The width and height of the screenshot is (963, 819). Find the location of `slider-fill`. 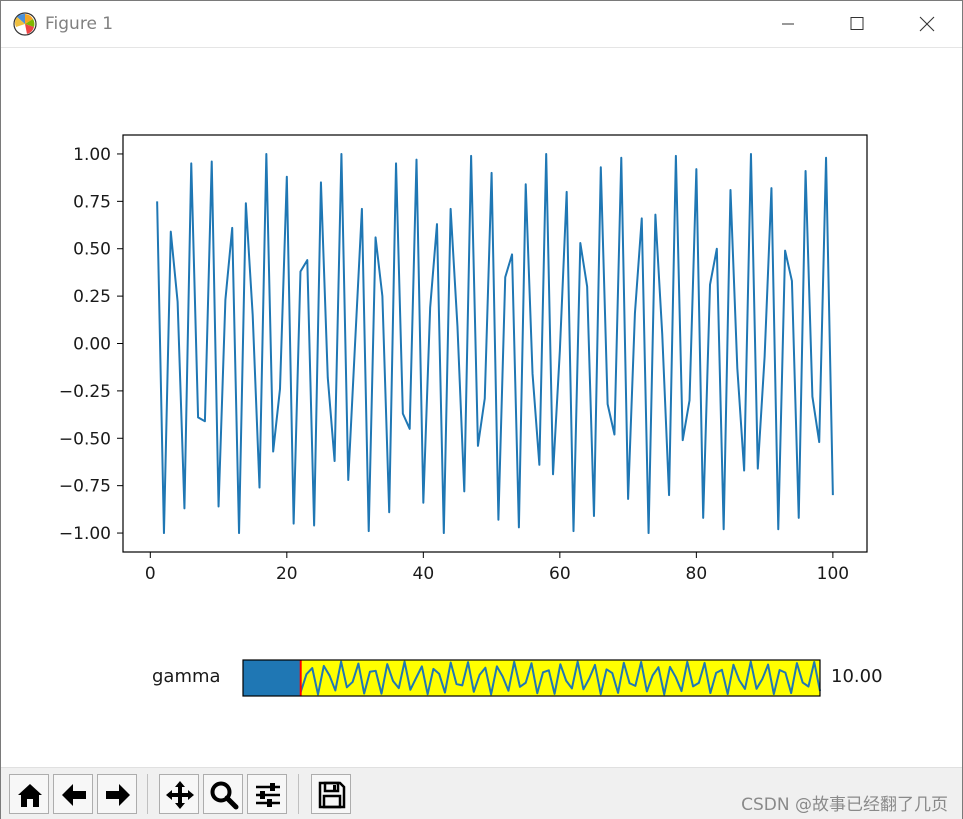

slider-fill is located at coordinates (272, 678).